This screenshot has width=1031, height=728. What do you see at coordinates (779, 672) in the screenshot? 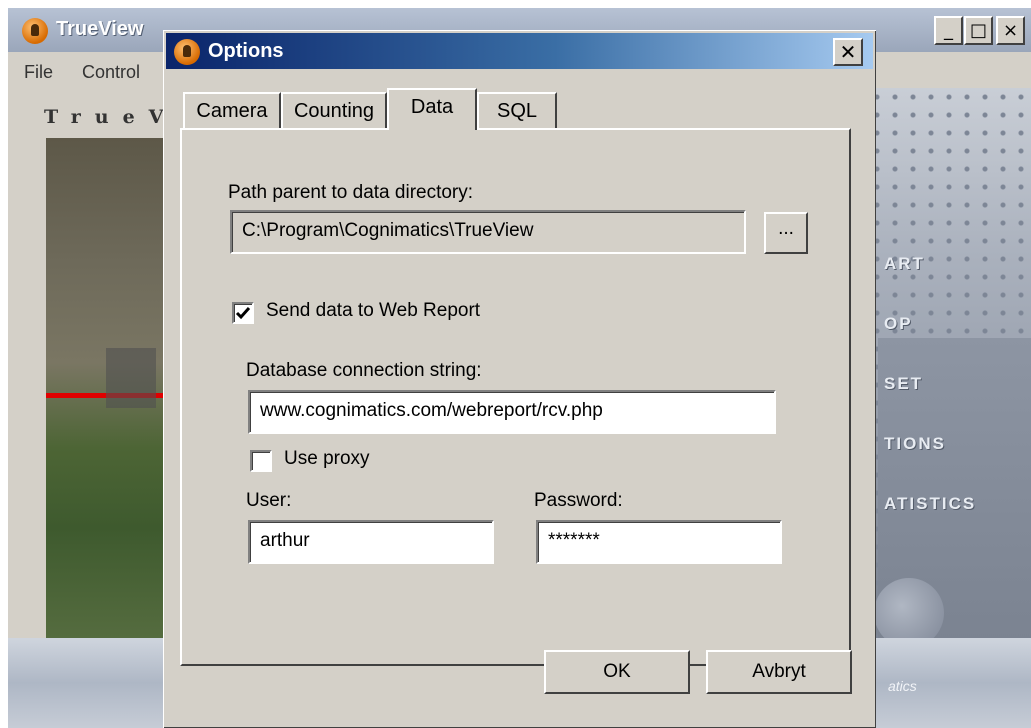
I see `cancel-button: Avbryt` at bounding box center [779, 672].